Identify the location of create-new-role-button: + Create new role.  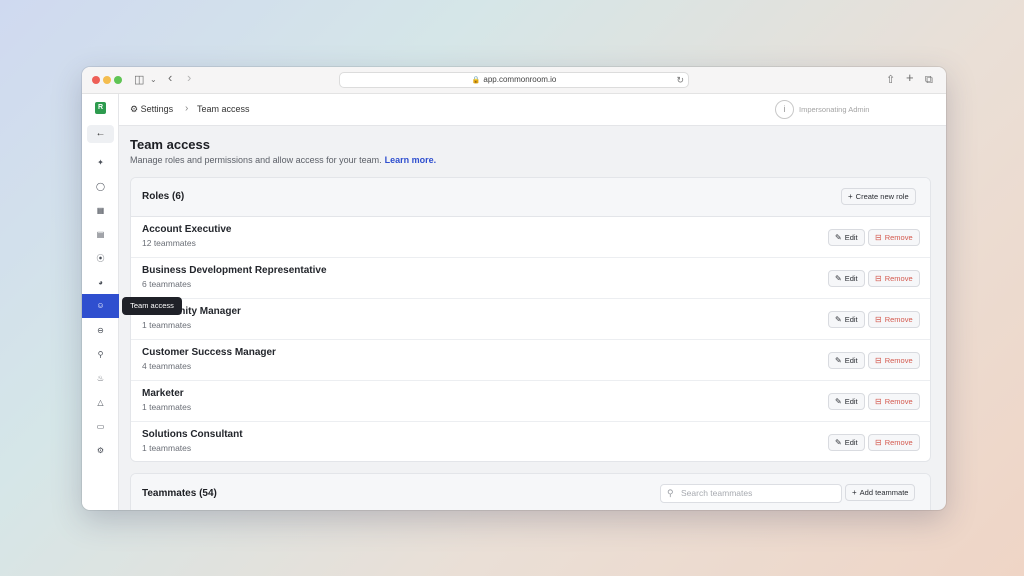
(878, 196).